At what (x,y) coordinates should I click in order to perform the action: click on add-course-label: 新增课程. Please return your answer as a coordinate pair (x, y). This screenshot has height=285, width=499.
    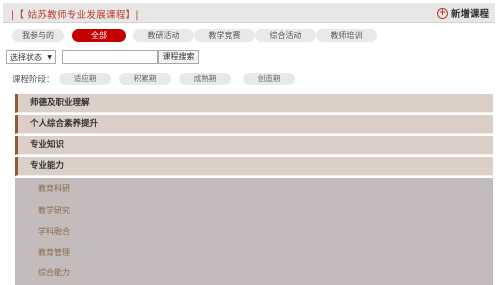
    Looking at the image, I should click on (469, 14).